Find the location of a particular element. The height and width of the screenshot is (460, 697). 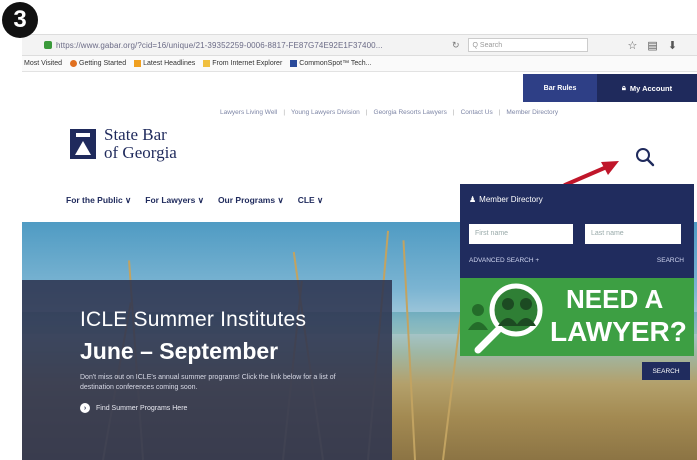

download-icon: ⬇ is located at coordinates (672, 45).